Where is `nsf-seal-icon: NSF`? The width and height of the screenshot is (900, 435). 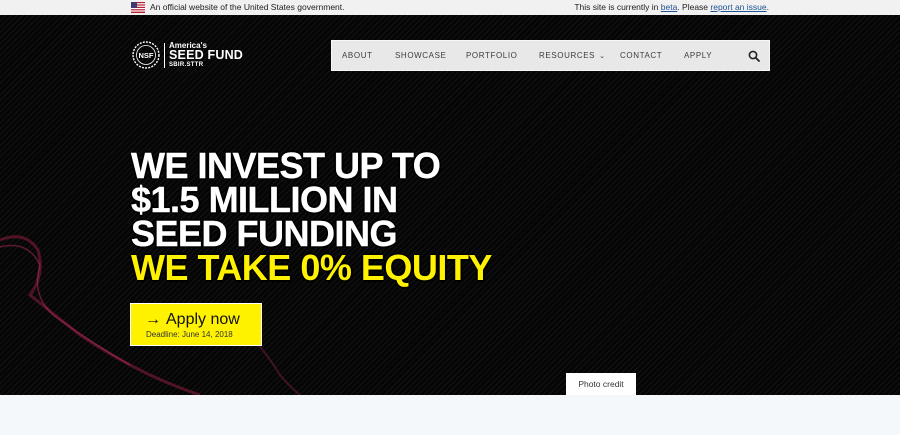 nsf-seal-icon: NSF is located at coordinates (146, 55).